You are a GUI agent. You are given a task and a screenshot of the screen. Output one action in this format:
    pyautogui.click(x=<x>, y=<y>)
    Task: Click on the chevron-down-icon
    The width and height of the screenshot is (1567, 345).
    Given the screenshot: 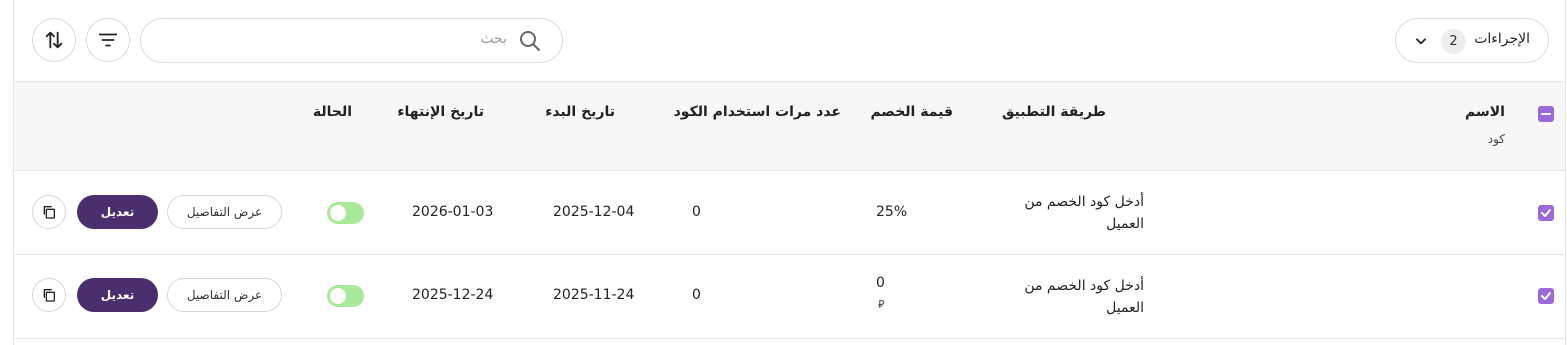 What is the action you would take?
    pyautogui.click(x=1421, y=41)
    